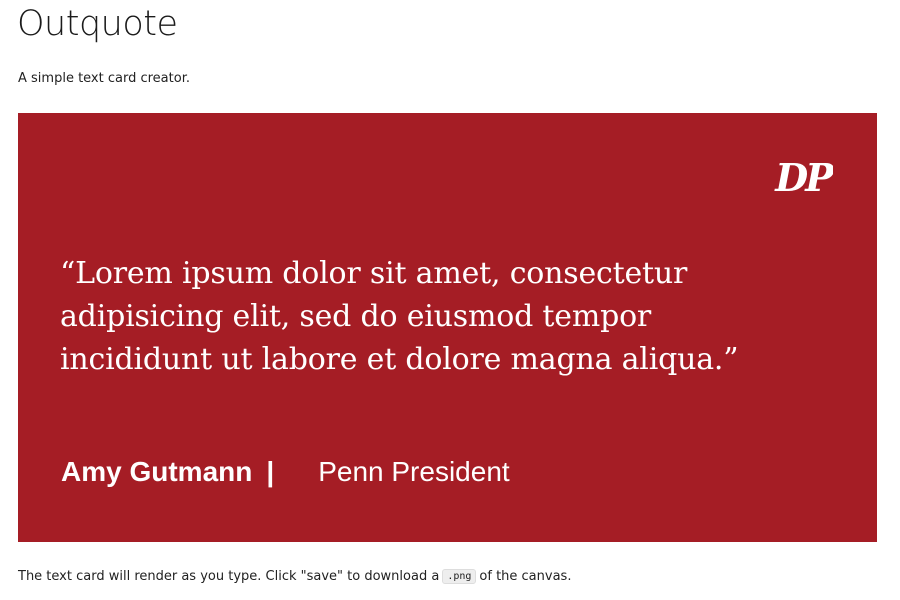  I want to click on speaker-title: Penn President, so click(414, 471).